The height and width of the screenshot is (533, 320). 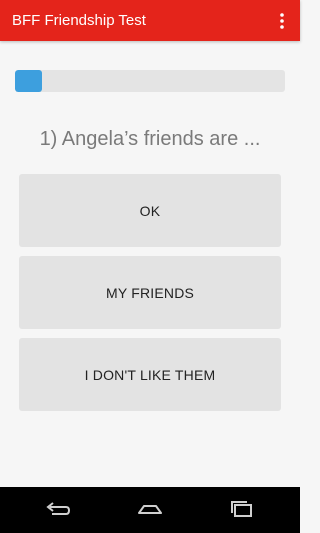 I want to click on nav-back-button, so click(x=58, y=510).